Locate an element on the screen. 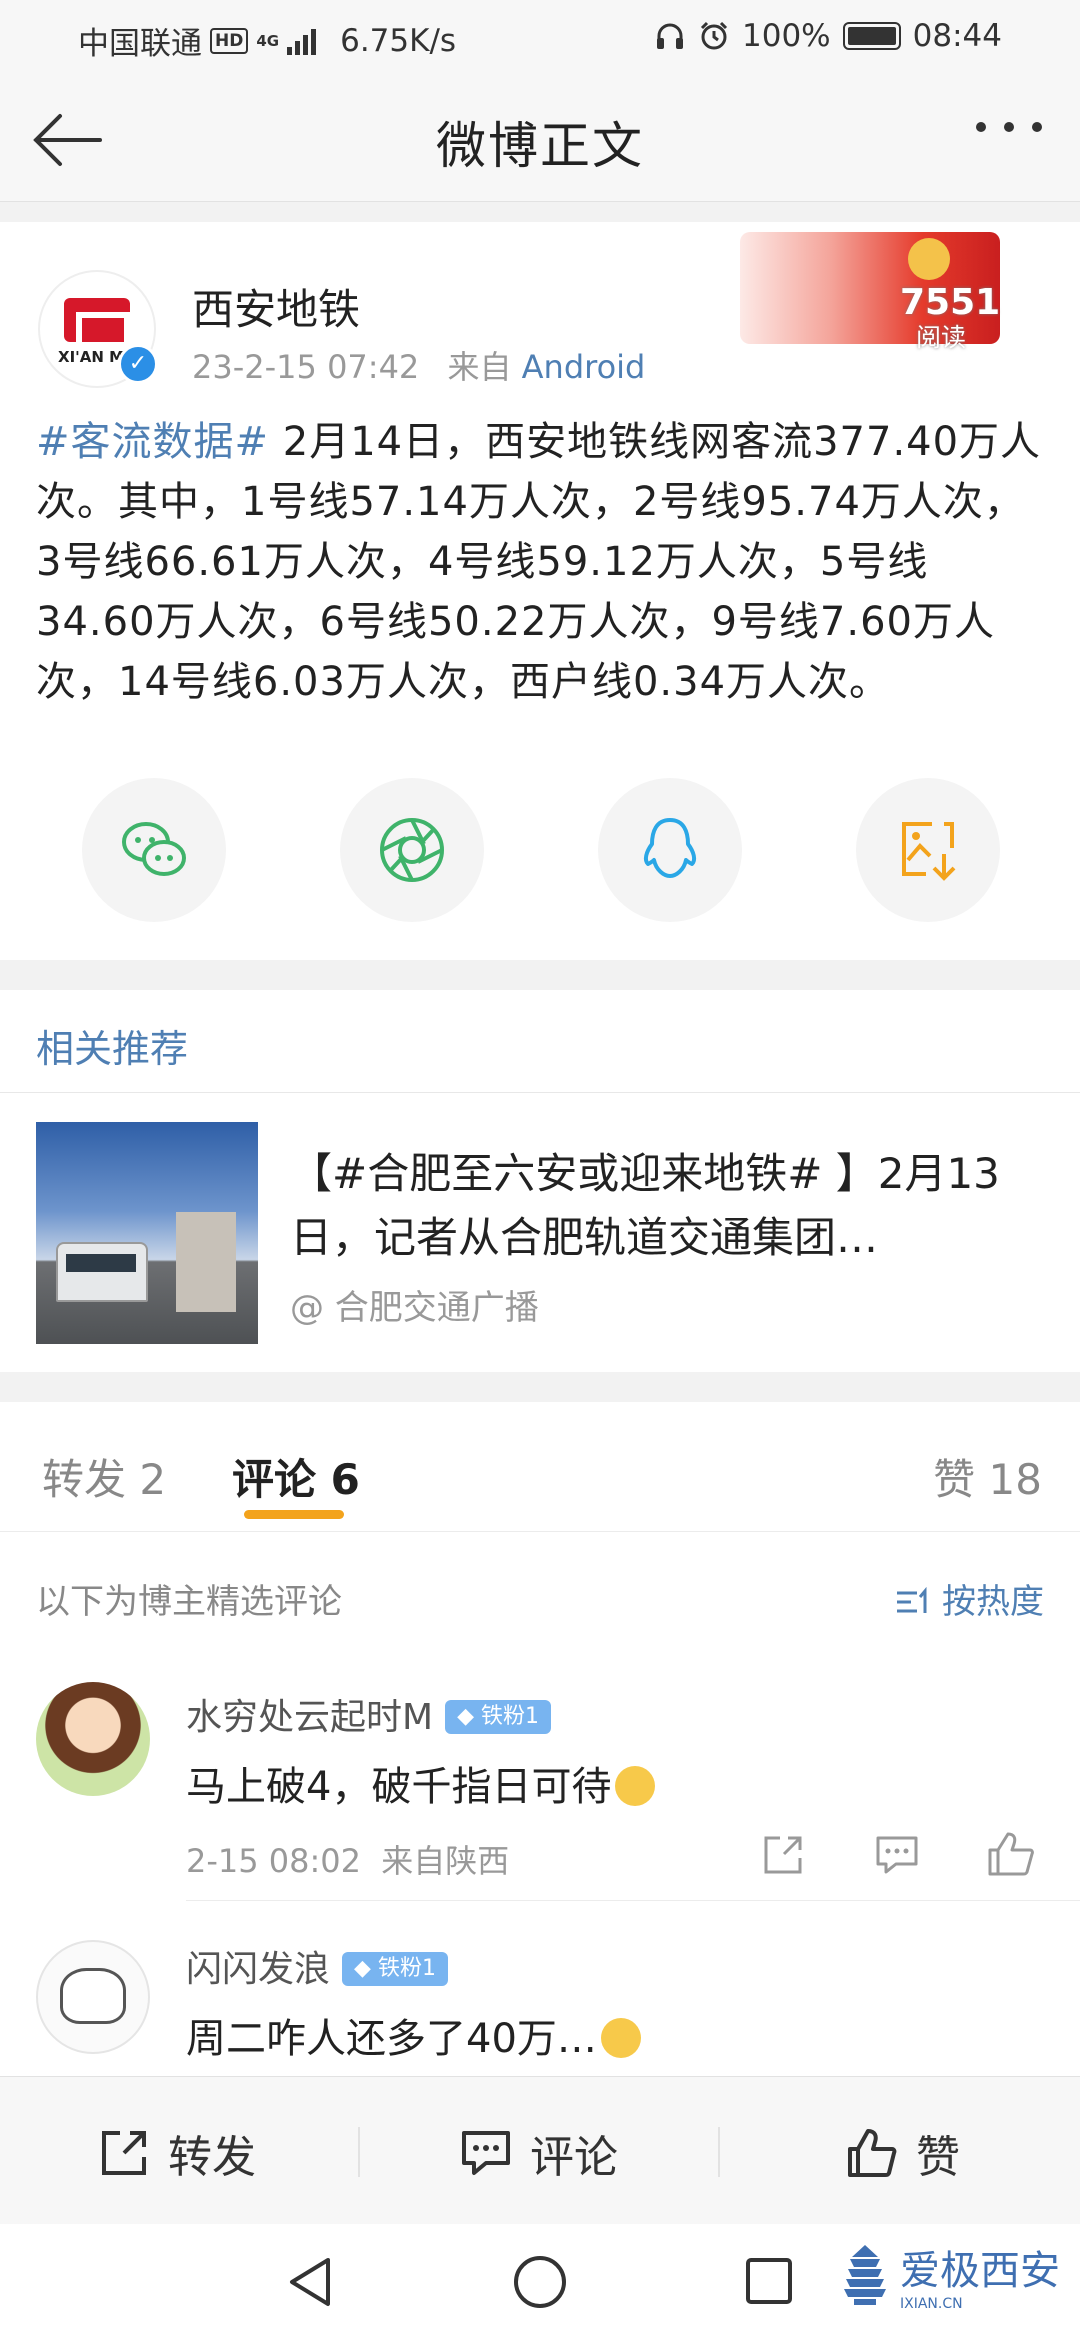 This screenshot has height=2340, width=1080. carrier-label: 中国联通 is located at coordinates (140, 44).